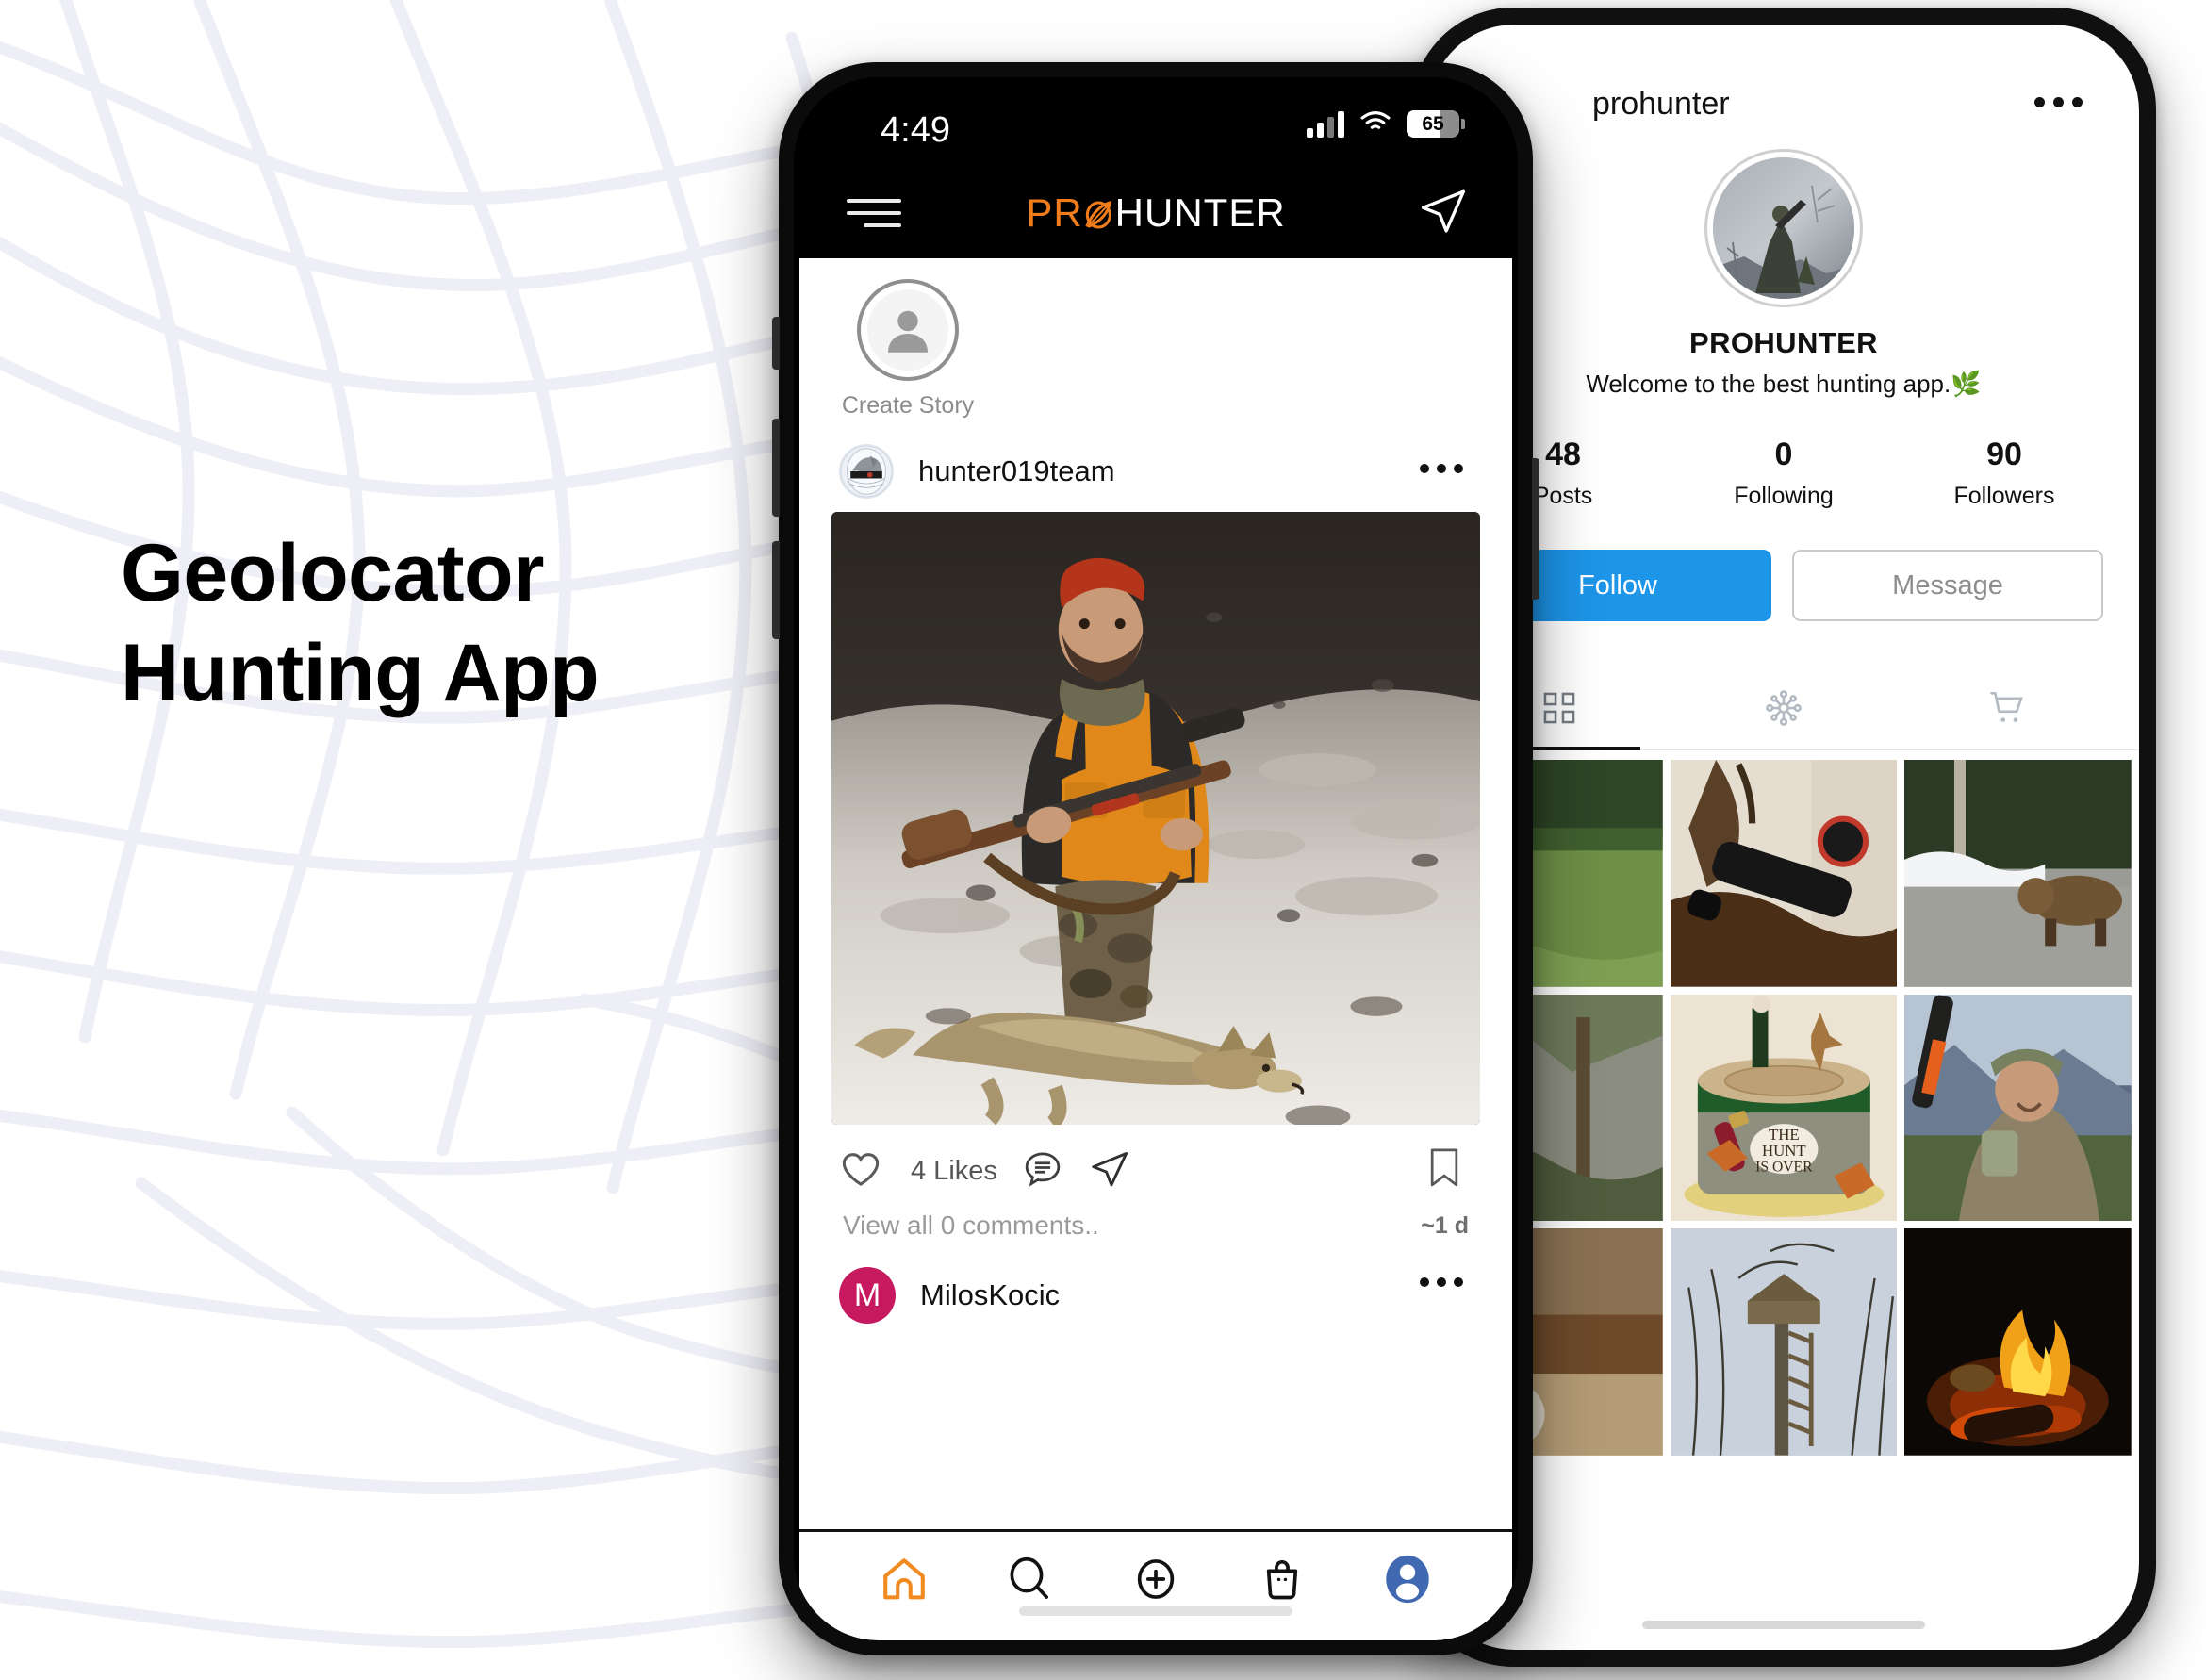  What do you see at coordinates (866, 472) in the screenshot?
I see `hunter019team-logo-icon` at bounding box center [866, 472].